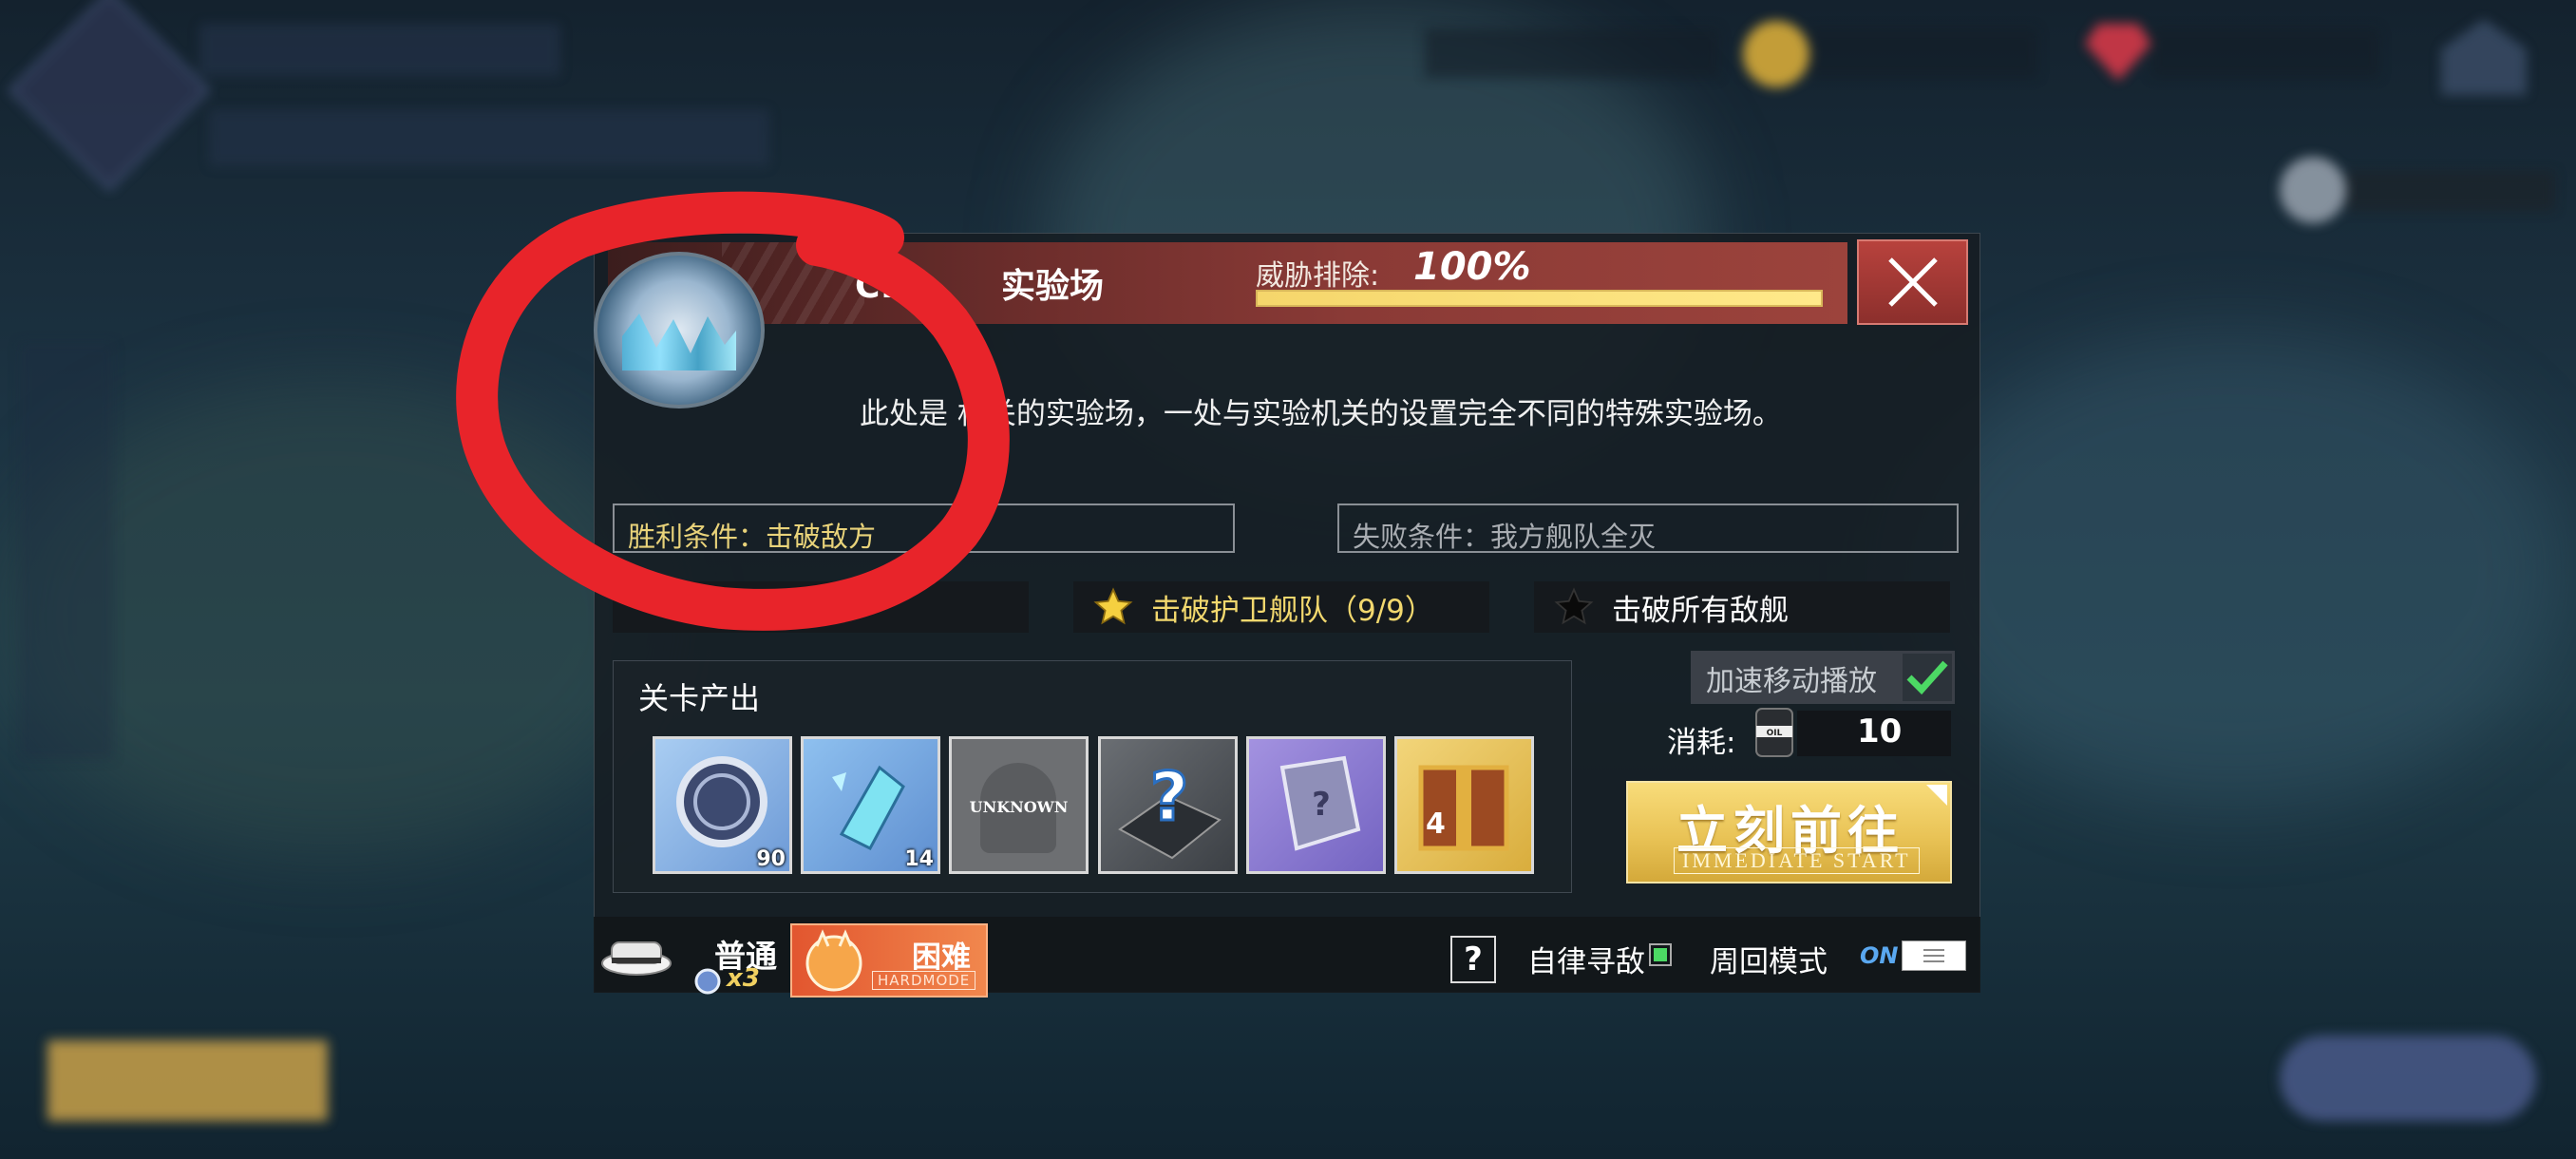 The image size is (2576, 1159). Describe the element at coordinates (1660, 954) in the screenshot. I see `auto-search-checkbox` at that location.